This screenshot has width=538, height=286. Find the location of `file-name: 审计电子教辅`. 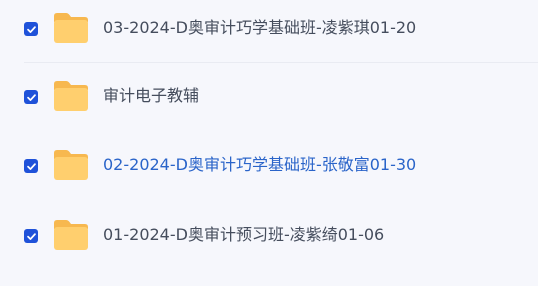

file-name: 审计电子教辅 is located at coordinates (151, 96).